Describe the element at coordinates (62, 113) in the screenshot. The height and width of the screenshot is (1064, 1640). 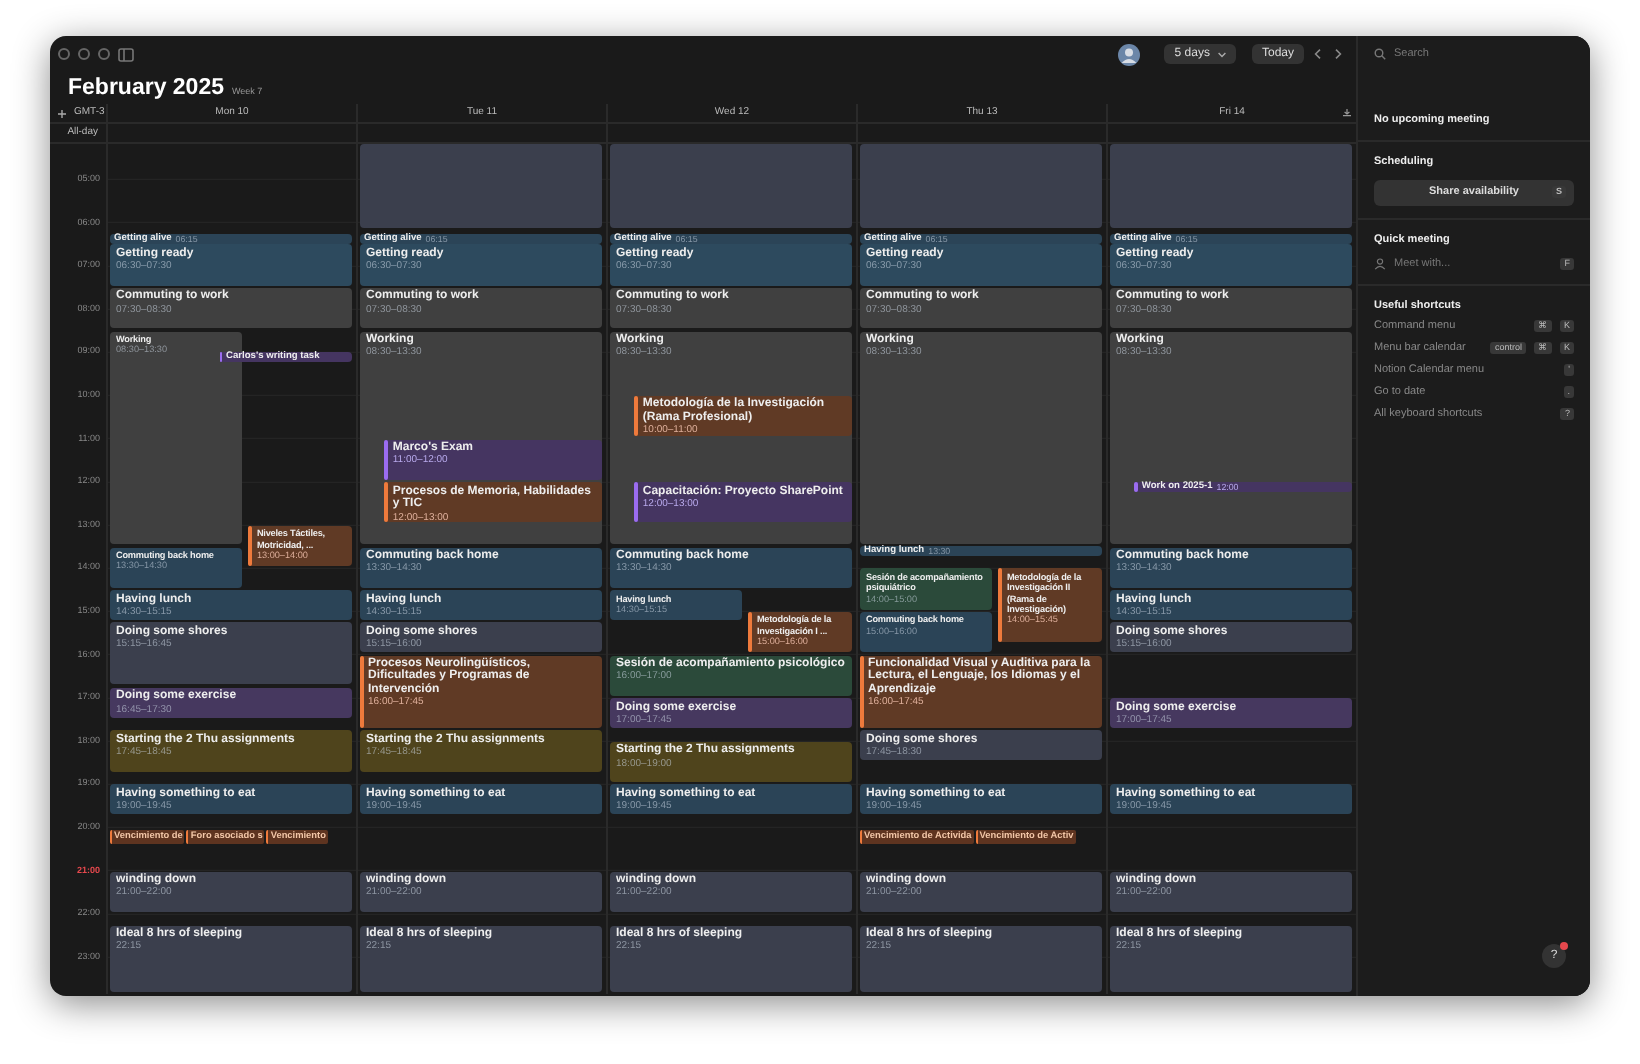
I see `add-icon` at that location.